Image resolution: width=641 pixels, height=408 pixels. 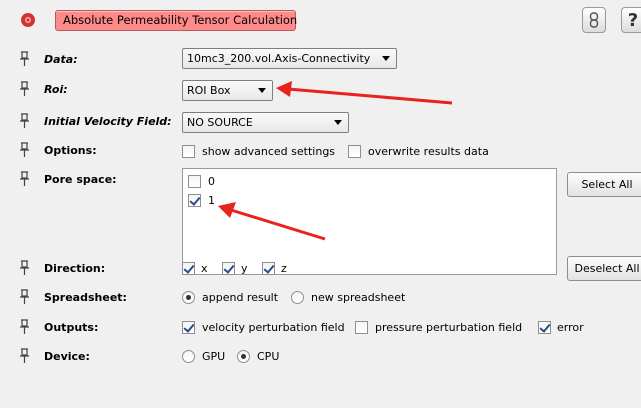 What do you see at coordinates (188, 356) in the screenshot?
I see `gpu-radio` at bounding box center [188, 356].